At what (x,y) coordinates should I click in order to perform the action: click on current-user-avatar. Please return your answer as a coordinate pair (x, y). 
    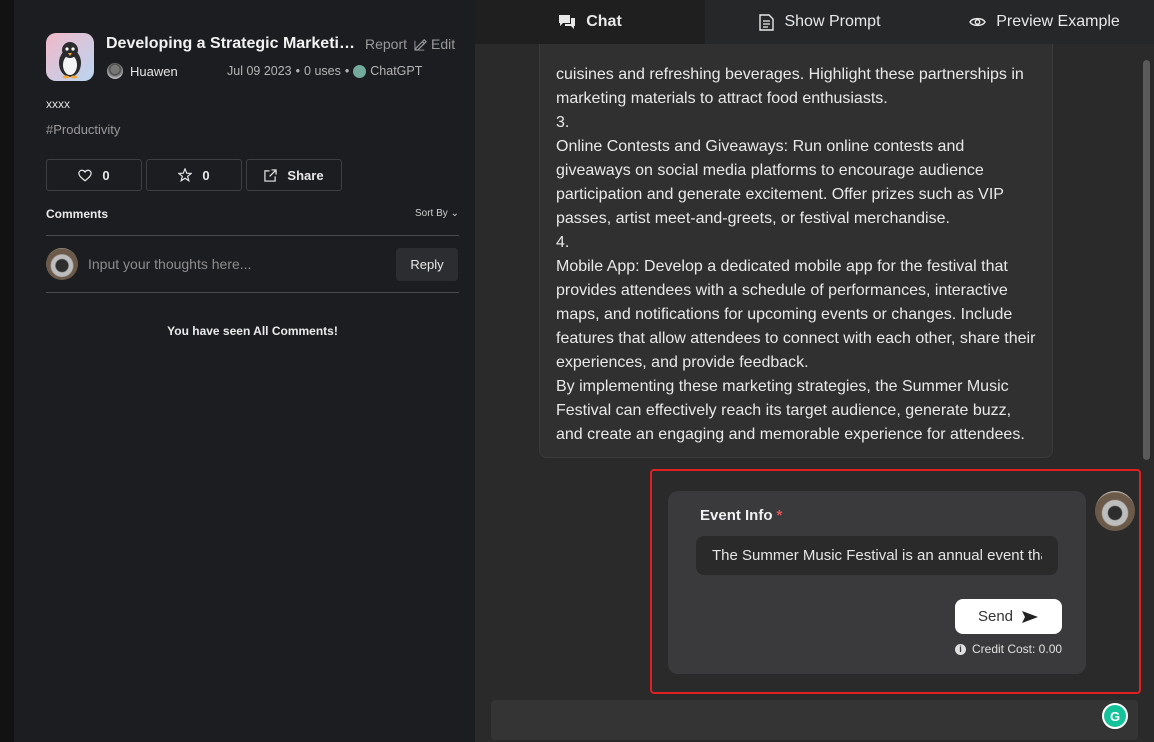
    Looking at the image, I should click on (62, 264).